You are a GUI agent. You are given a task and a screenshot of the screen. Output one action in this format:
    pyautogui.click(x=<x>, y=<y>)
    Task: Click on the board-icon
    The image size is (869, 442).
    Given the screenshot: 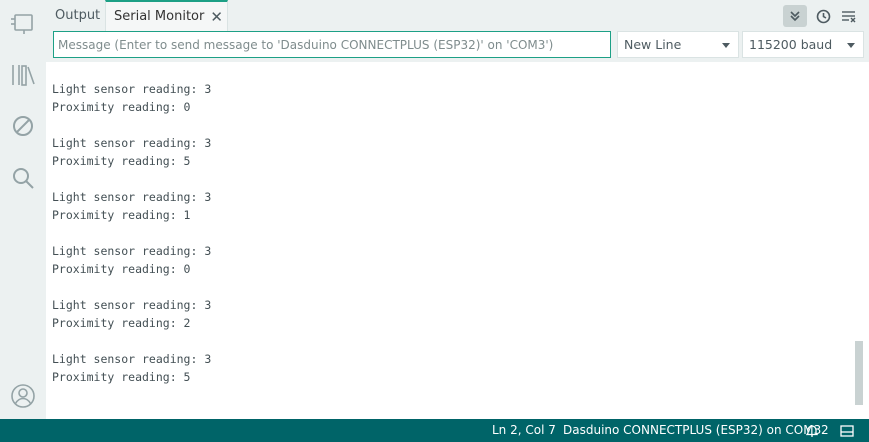 What is the action you would take?
    pyautogui.click(x=23, y=23)
    